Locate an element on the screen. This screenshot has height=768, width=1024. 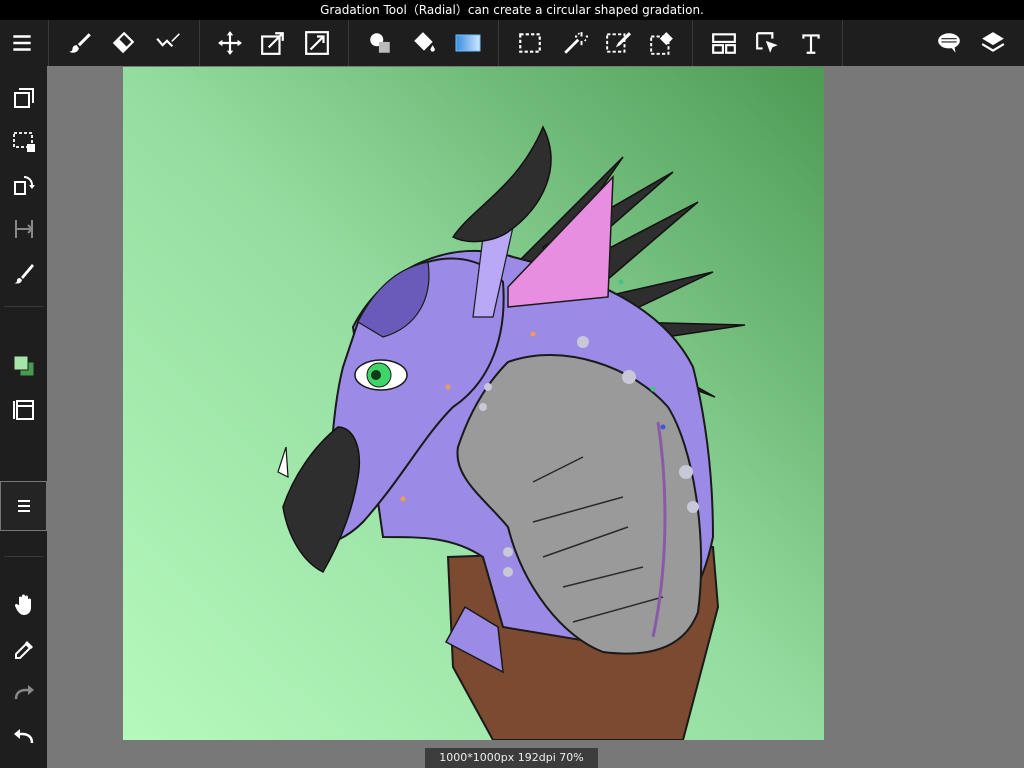
select-rect-icon is located at coordinates (530, 43).